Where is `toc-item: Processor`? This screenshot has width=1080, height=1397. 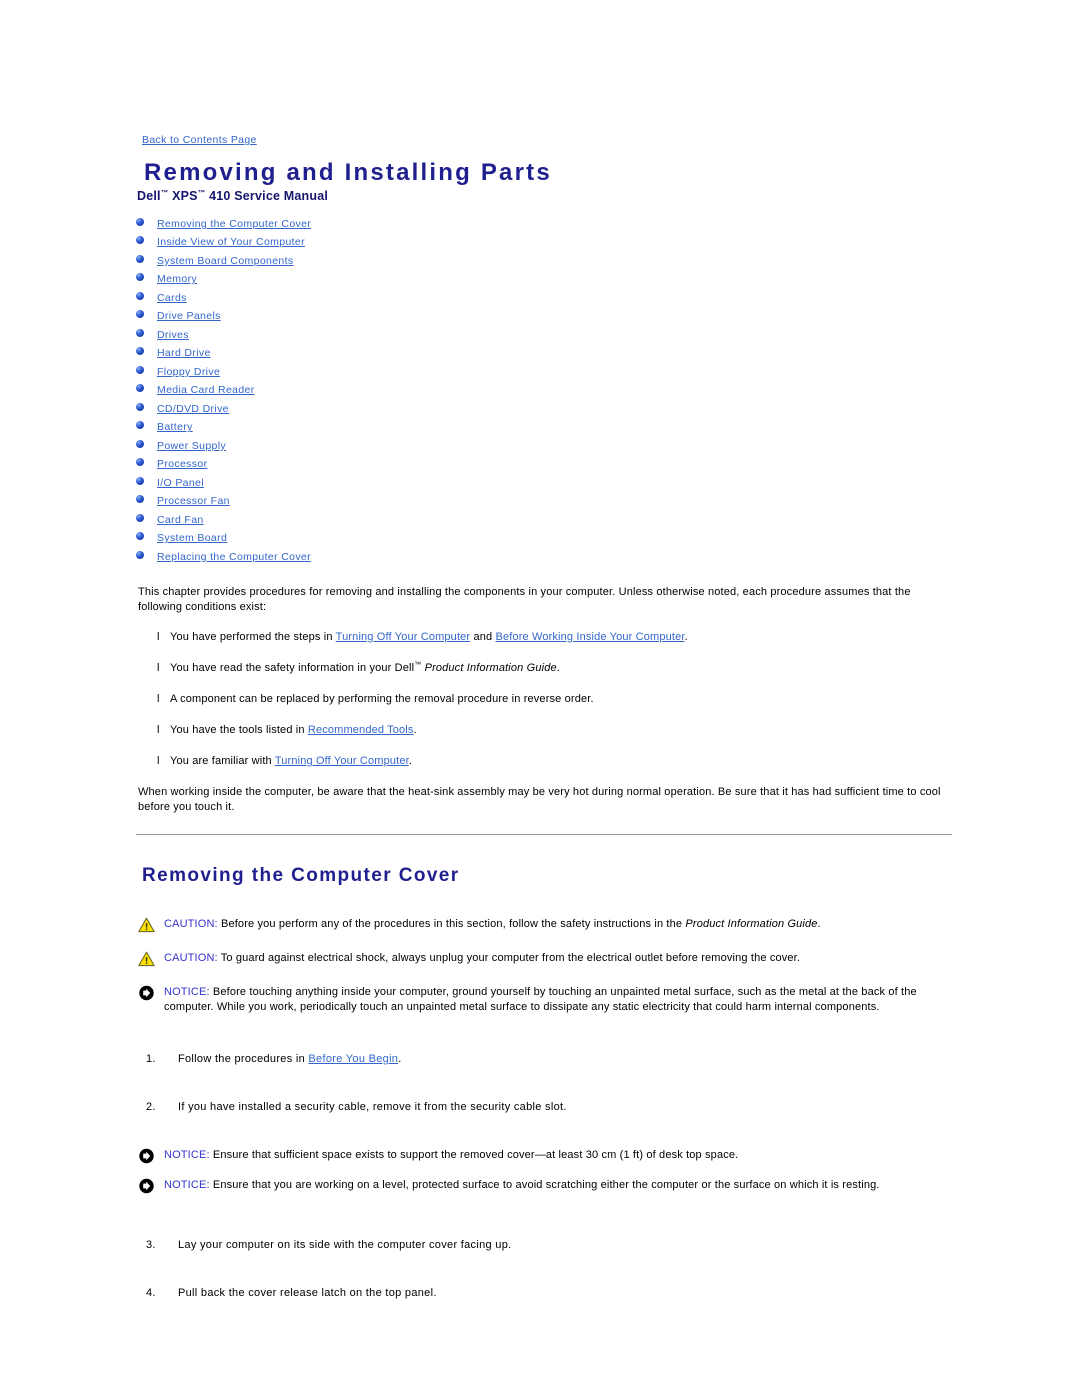 toc-item: Processor is located at coordinates (544, 463).